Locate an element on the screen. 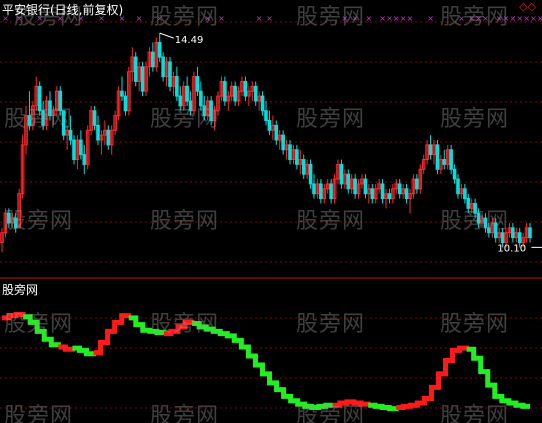 Image resolution: width=542 pixels, height=423 pixels. indicator-title: 股旁网 is located at coordinates (20, 290).